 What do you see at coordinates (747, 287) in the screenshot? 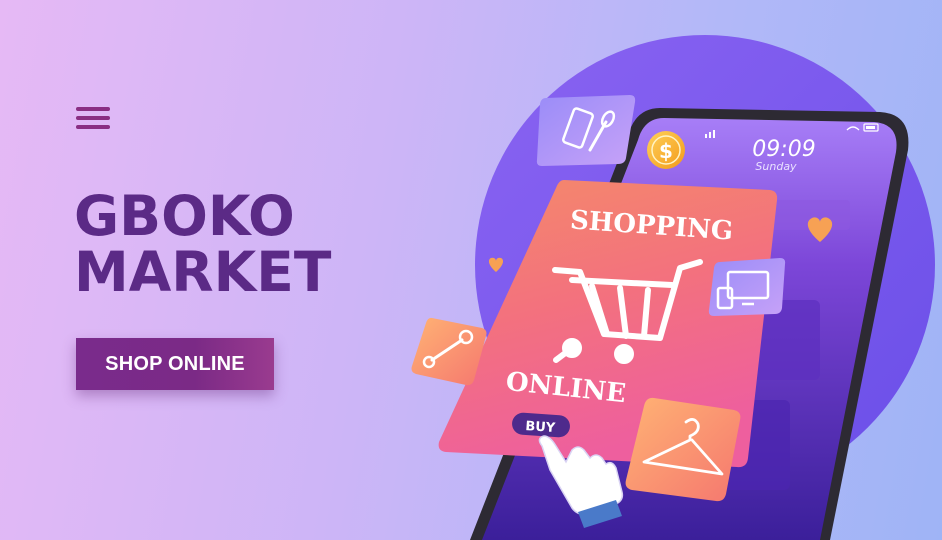
I see `computer-icon` at bounding box center [747, 287].